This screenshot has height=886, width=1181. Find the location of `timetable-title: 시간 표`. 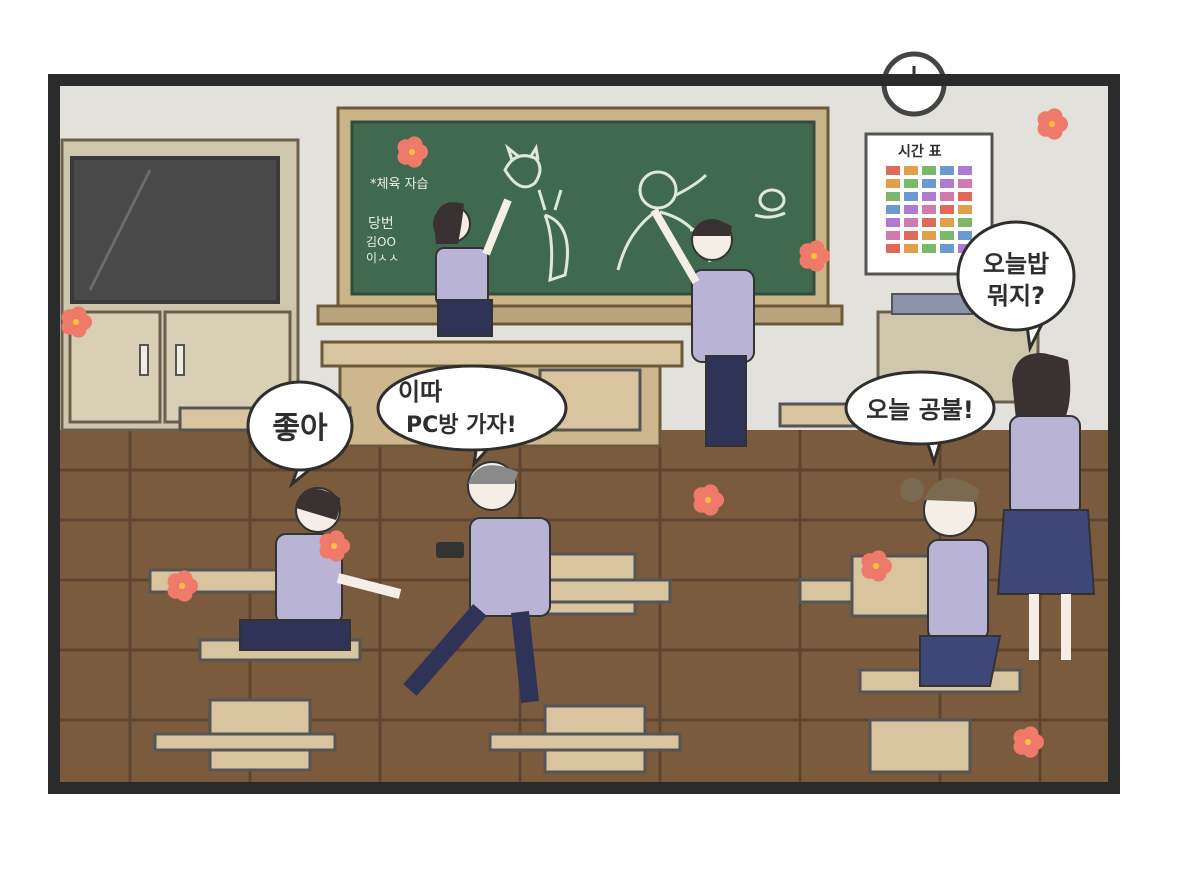

timetable-title: 시간 표 is located at coordinates (920, 151).